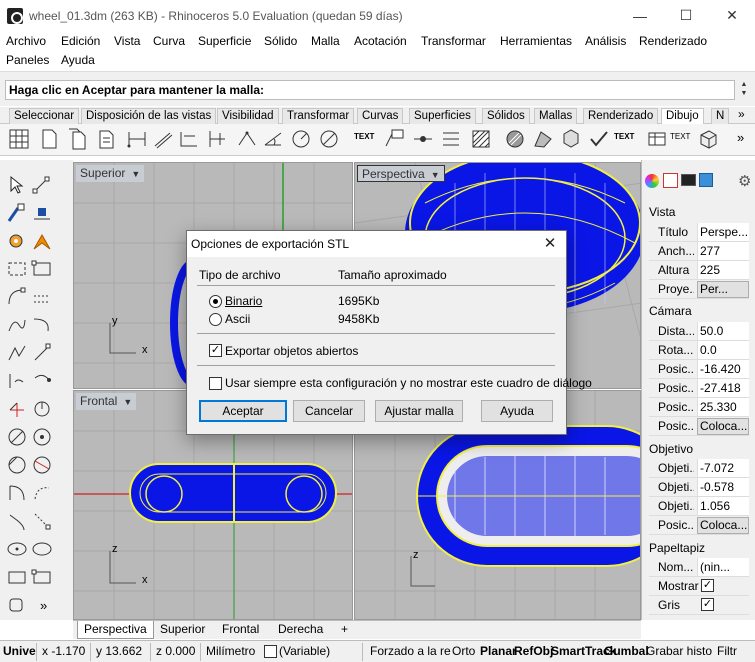 The height and width of the screenshot is (662, 755). I want to click on layer-color-swatch, so click(270, 651).